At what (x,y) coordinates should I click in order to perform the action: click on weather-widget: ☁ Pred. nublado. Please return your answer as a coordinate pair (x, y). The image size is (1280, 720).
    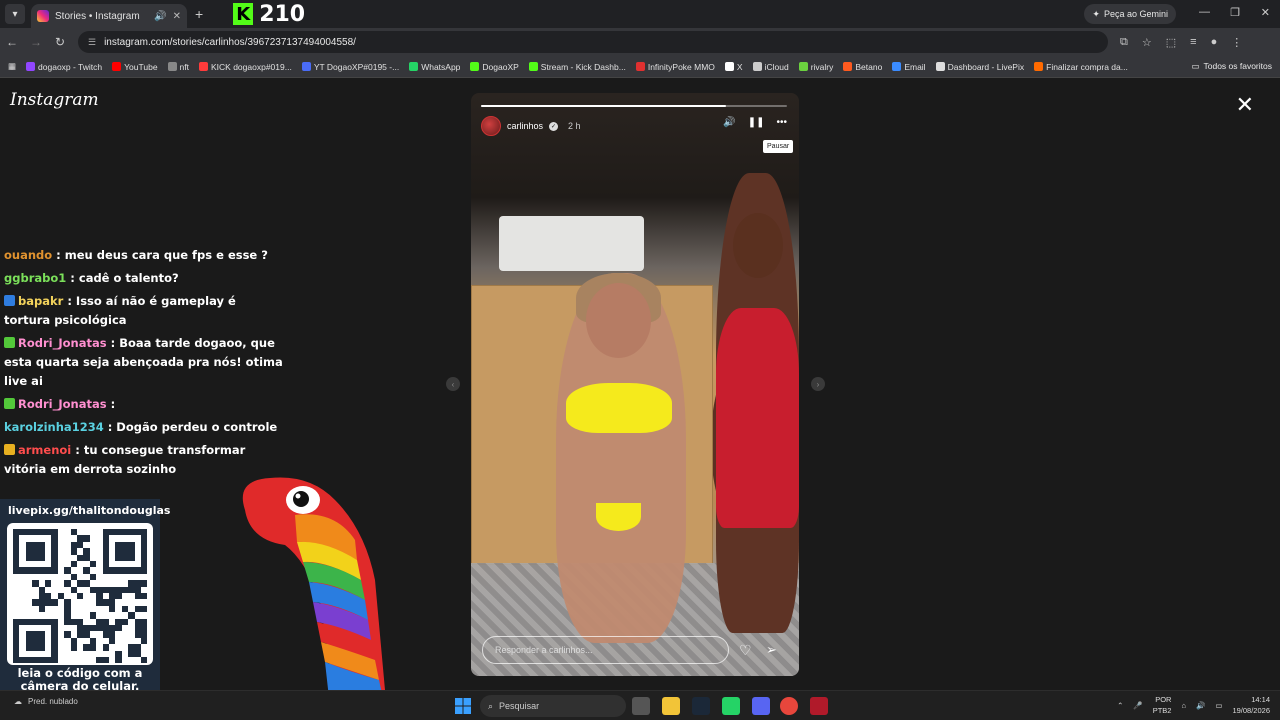
    Looking at the image, I should click on (46, 701).